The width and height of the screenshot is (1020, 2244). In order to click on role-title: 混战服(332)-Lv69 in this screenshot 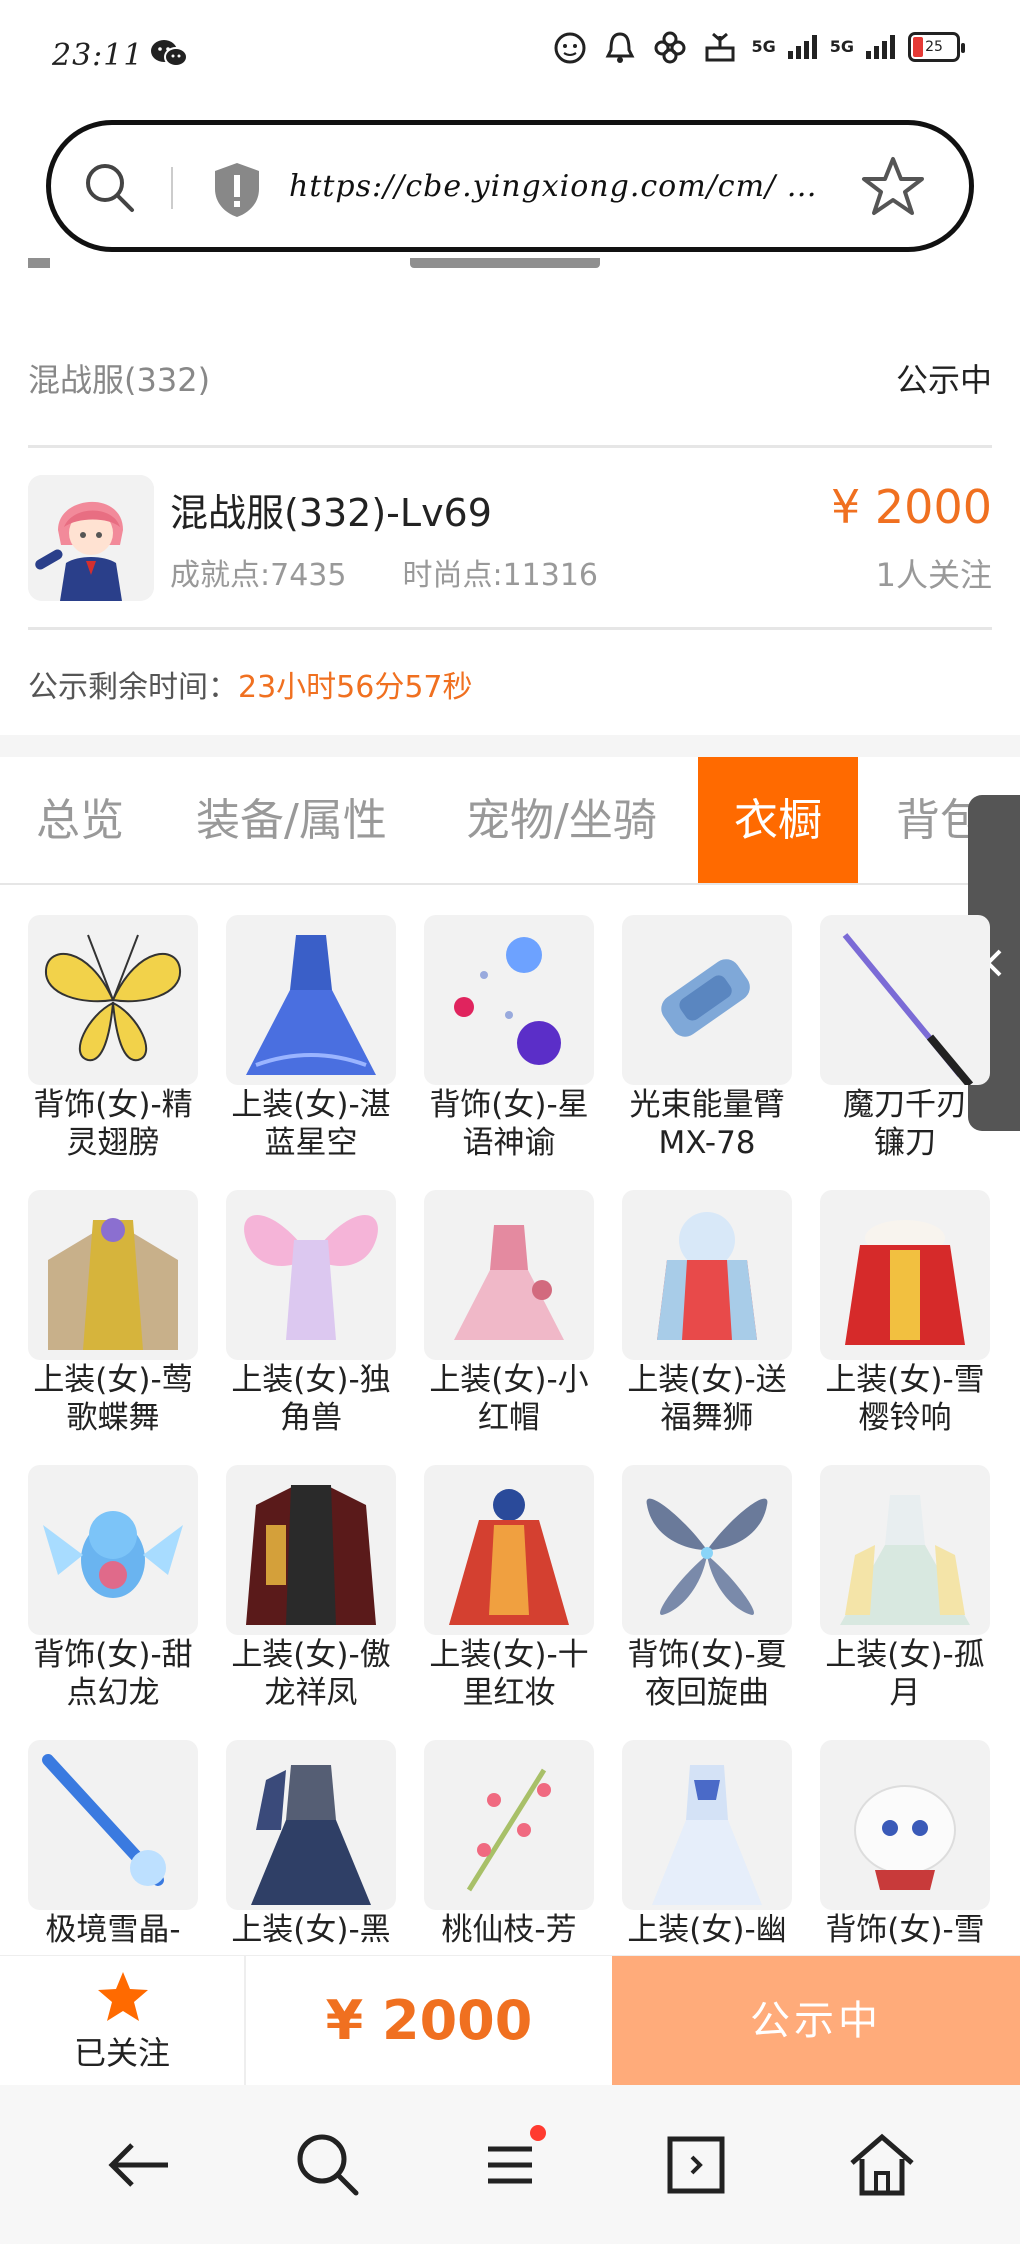, I will do `click(331, 513)`.